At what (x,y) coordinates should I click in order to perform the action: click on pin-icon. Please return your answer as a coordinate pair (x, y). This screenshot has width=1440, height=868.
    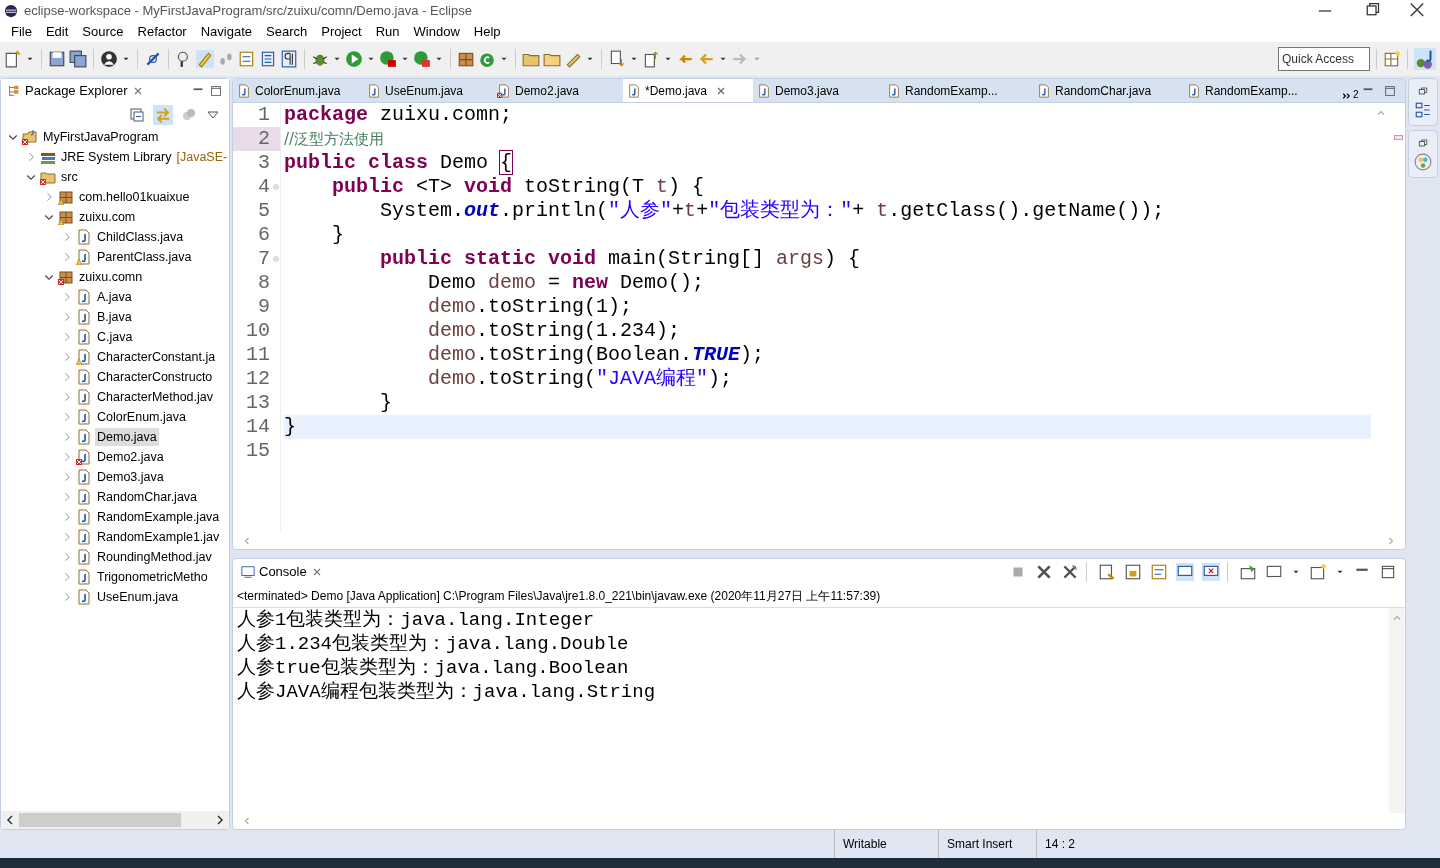
    Looking at the image, I should click on (1248, 572).